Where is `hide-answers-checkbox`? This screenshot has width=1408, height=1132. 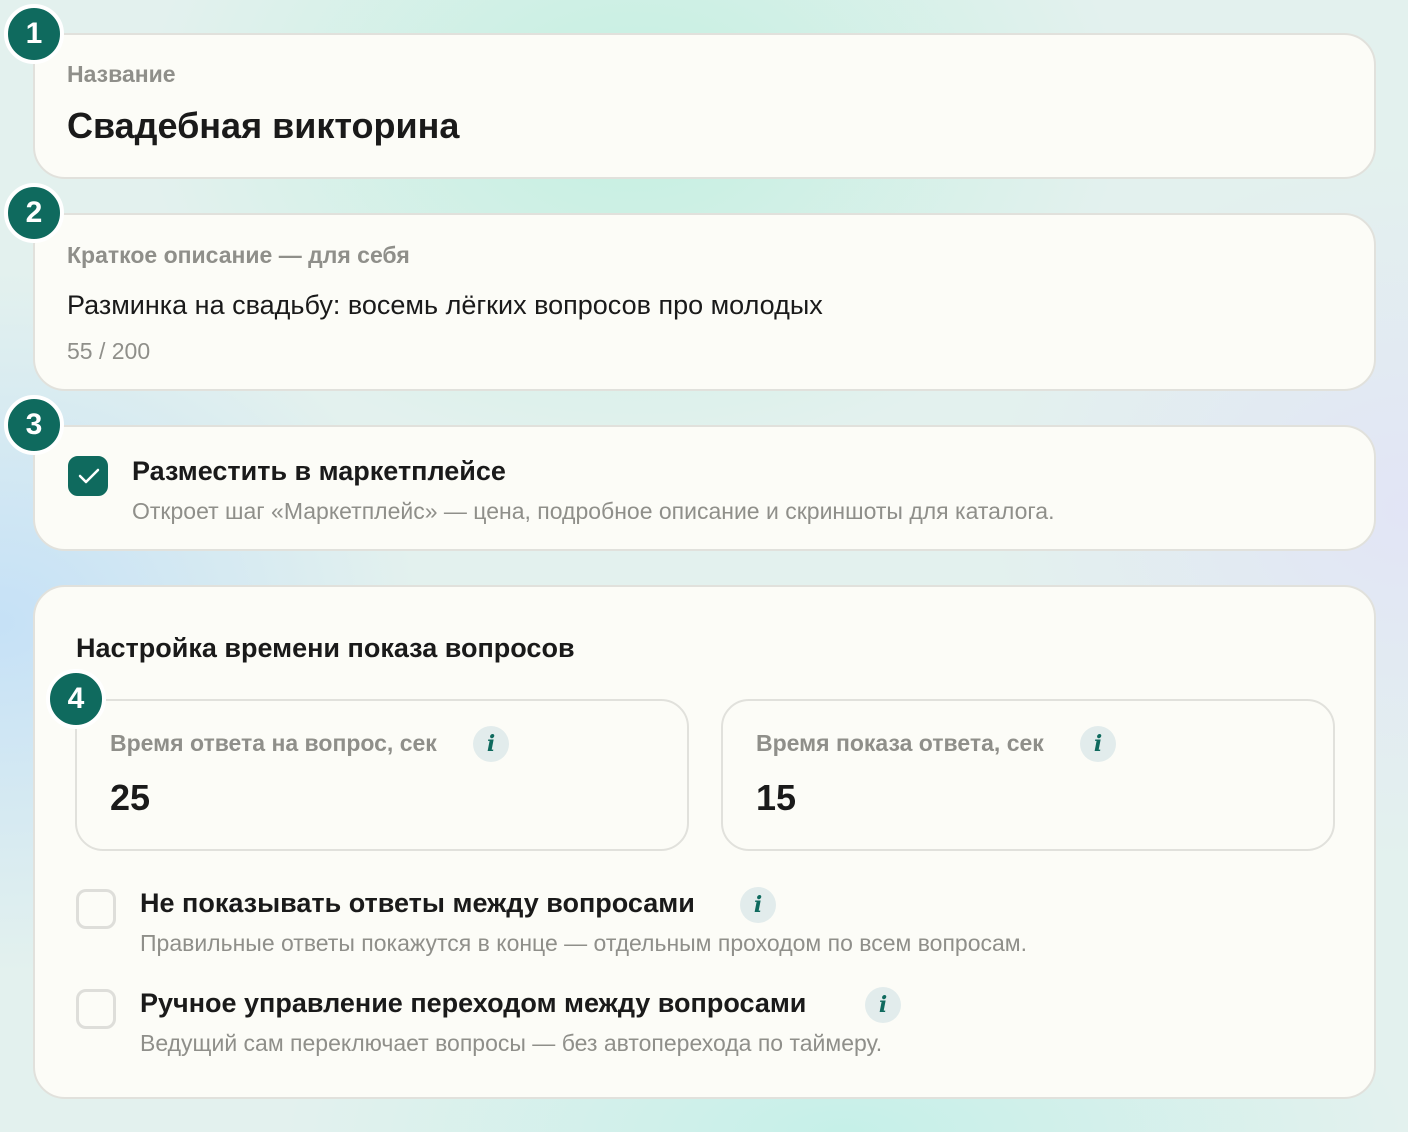 hide-answers-checkbox is located at coordinates (96, 909).